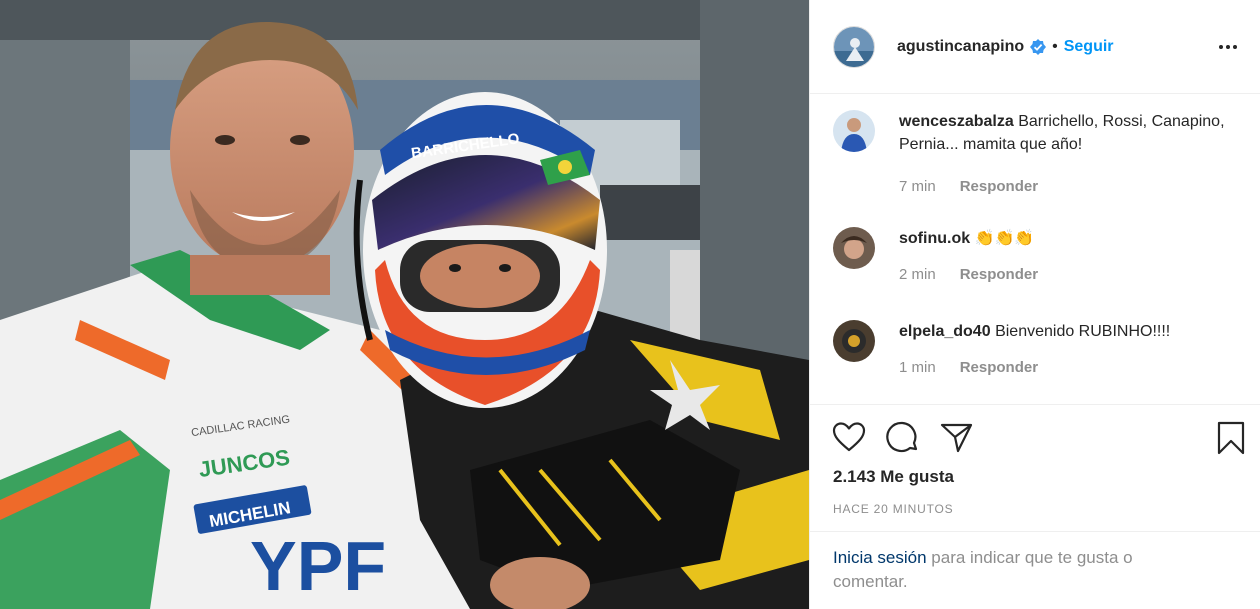  What do you see at coordinates (1004, 238) in the screenshot?
I see `comment-message: 👏👏👏` at bounding box center [1004, 238].